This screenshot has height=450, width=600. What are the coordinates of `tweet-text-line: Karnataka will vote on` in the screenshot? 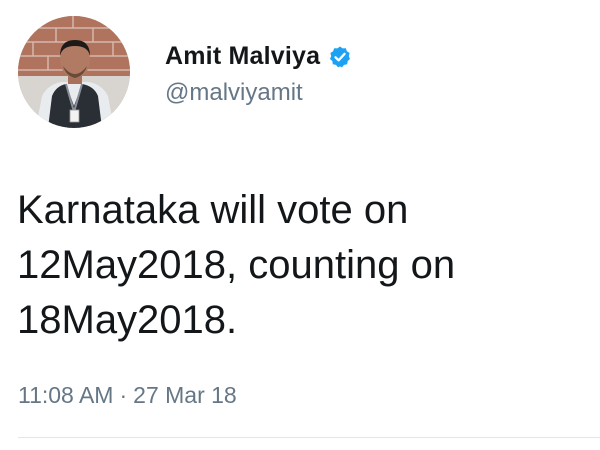 It's located at (213, 210).